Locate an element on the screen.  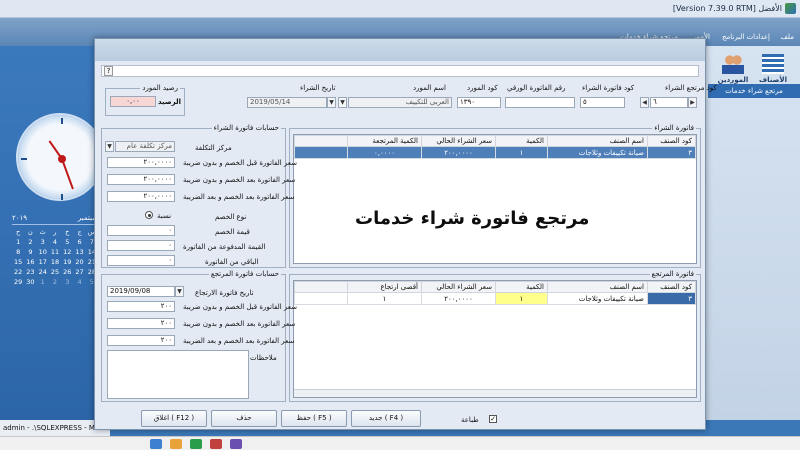
purchase-date-dropdown: ▼ is located at coordinates (331, 102).